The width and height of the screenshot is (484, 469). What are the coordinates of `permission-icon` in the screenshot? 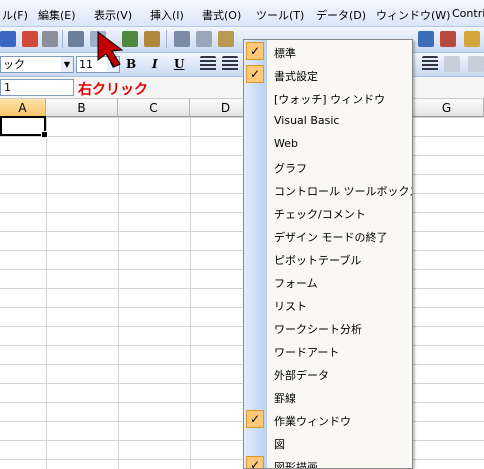 It's located at (30, 39).